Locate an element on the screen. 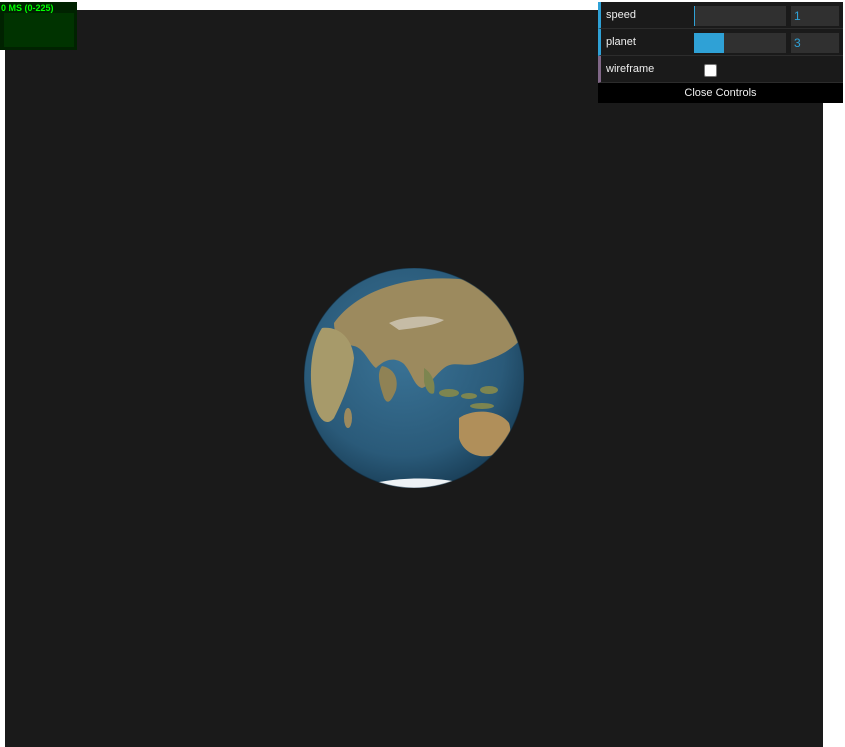  control-planet-label: planet is located at coordinates (621, 42).